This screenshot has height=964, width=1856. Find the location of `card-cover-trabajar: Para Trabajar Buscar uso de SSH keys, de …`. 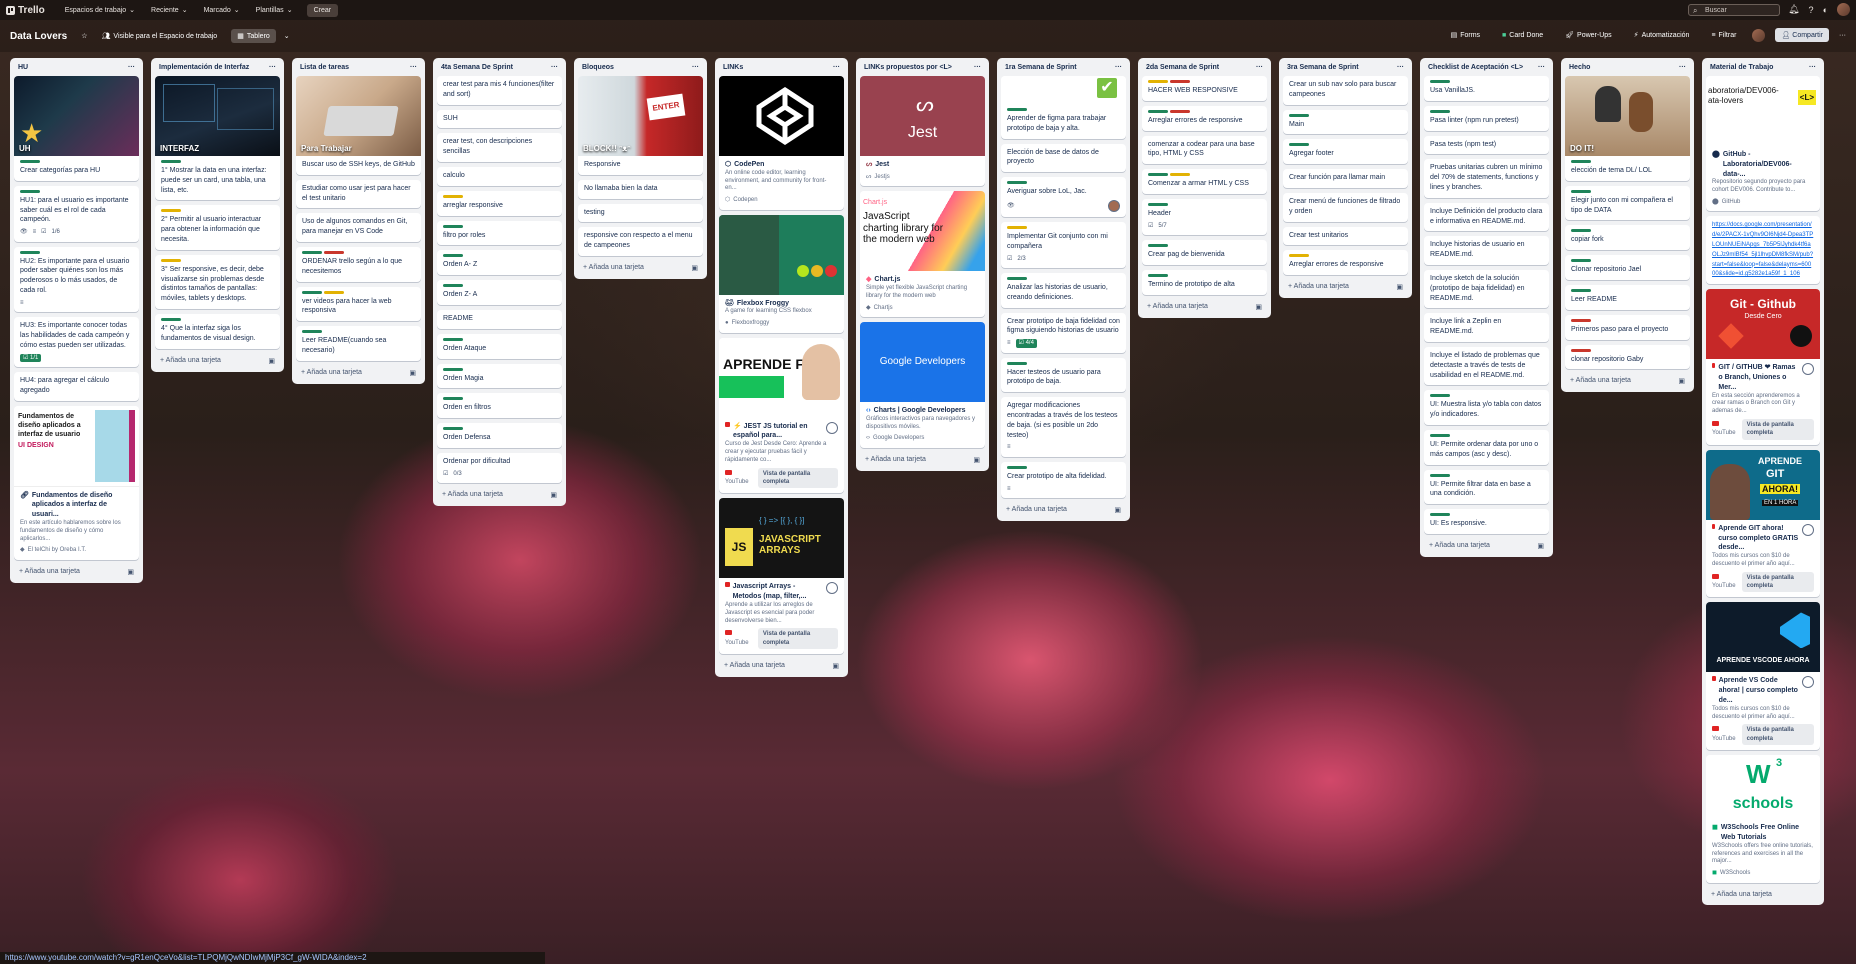

card-cover-trabajar: Para Trabajar Buscar uso de SSH keys, de … is located at coordinates (358, 125).